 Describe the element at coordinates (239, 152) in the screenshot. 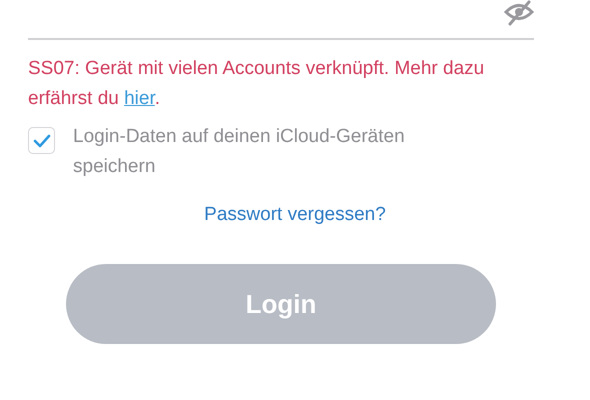

I see `checkbox-label: Login-Daten auf deinen iCloud-Geräten speichern` at that location.